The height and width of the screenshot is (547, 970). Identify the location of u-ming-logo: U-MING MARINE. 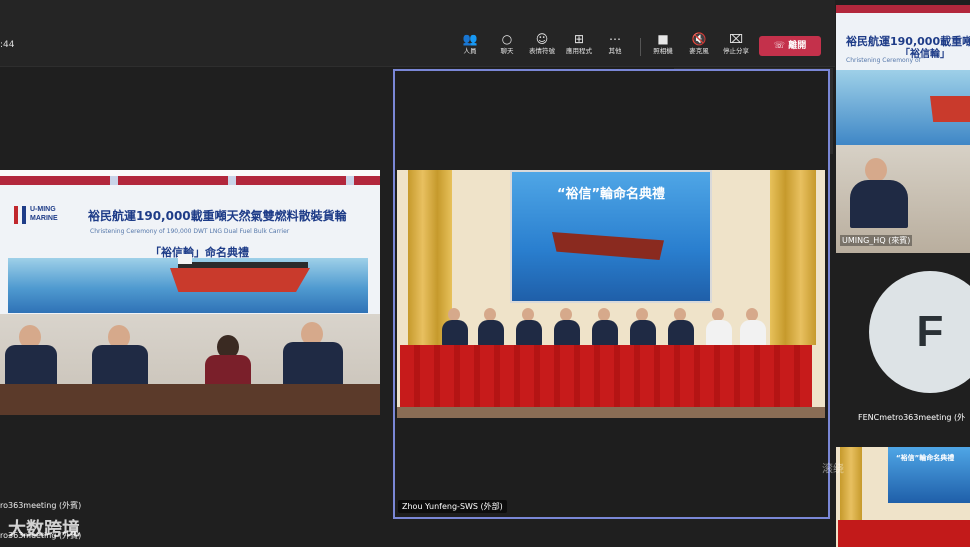
(46, 215).